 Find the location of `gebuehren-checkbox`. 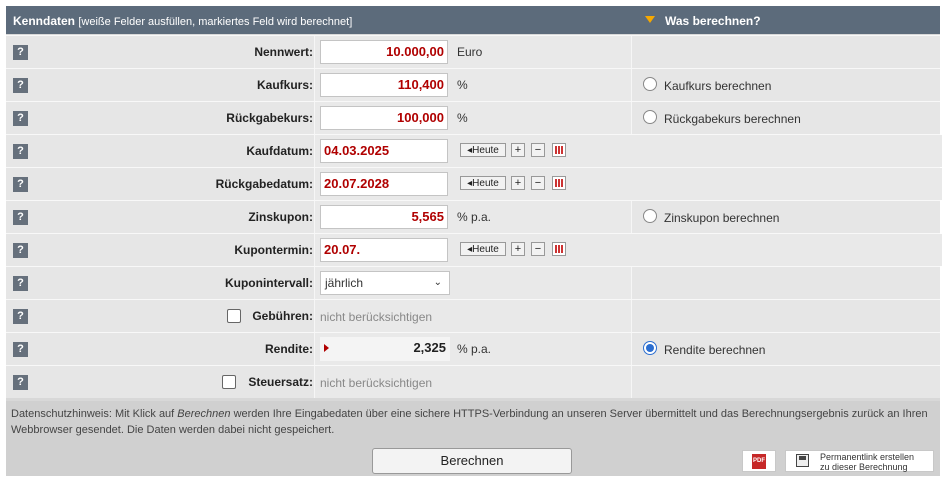

gebuehren-checkbox is located at coordinates (234, 316).